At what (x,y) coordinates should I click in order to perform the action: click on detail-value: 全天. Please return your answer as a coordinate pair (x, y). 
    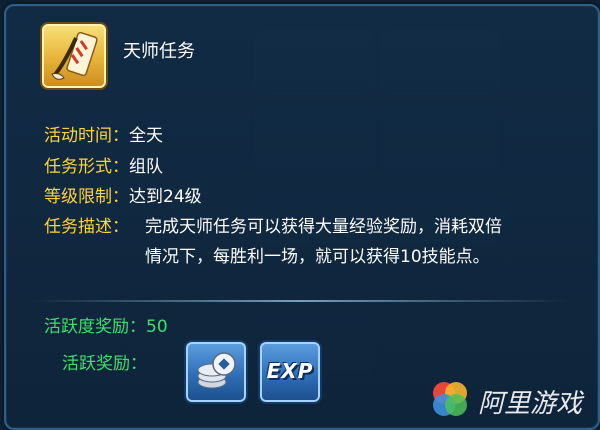
    Looking at the image, I should click on (146, 136).